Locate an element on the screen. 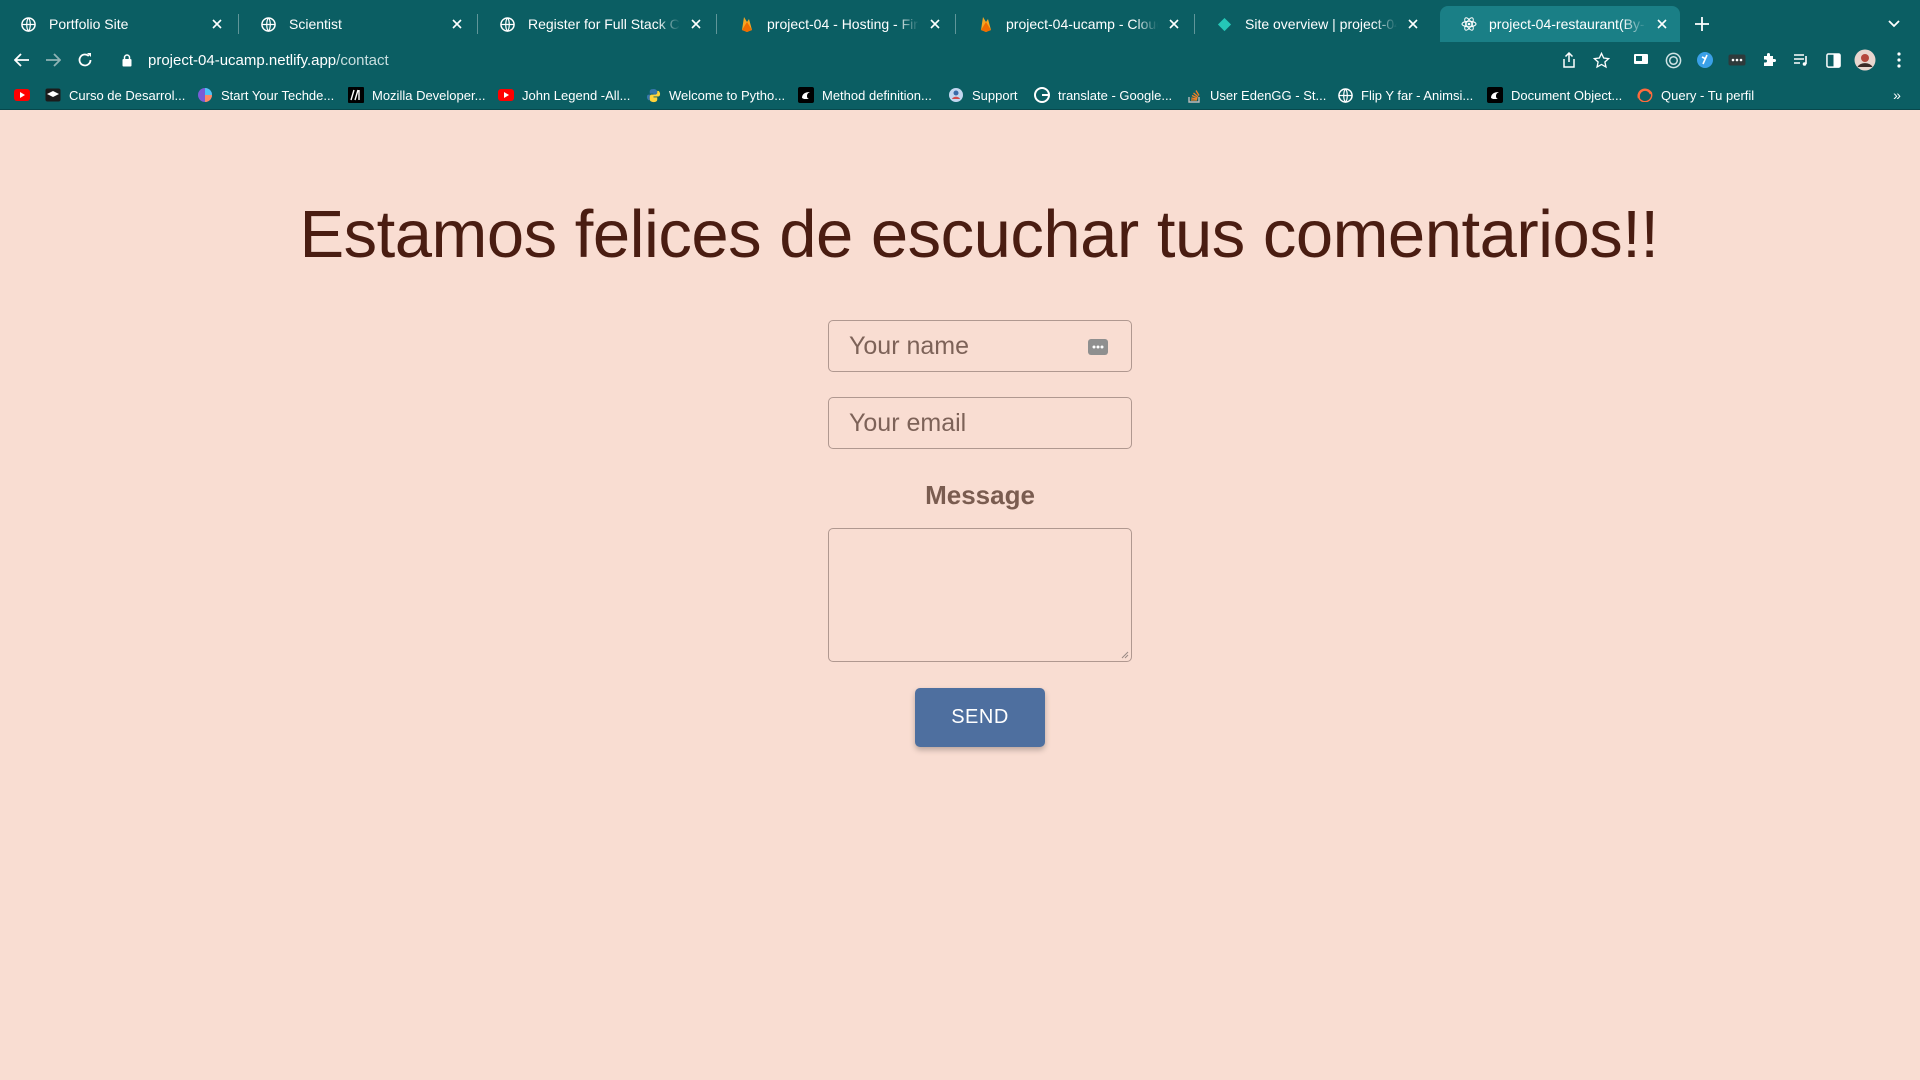 The height and width of the screenshot is (1080, 1920). extensions-button is located at coordinates (1769, 60).